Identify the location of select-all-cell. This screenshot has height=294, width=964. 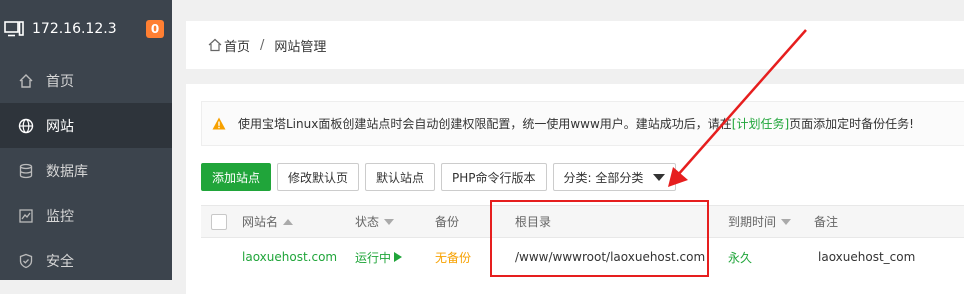
(219, 221).